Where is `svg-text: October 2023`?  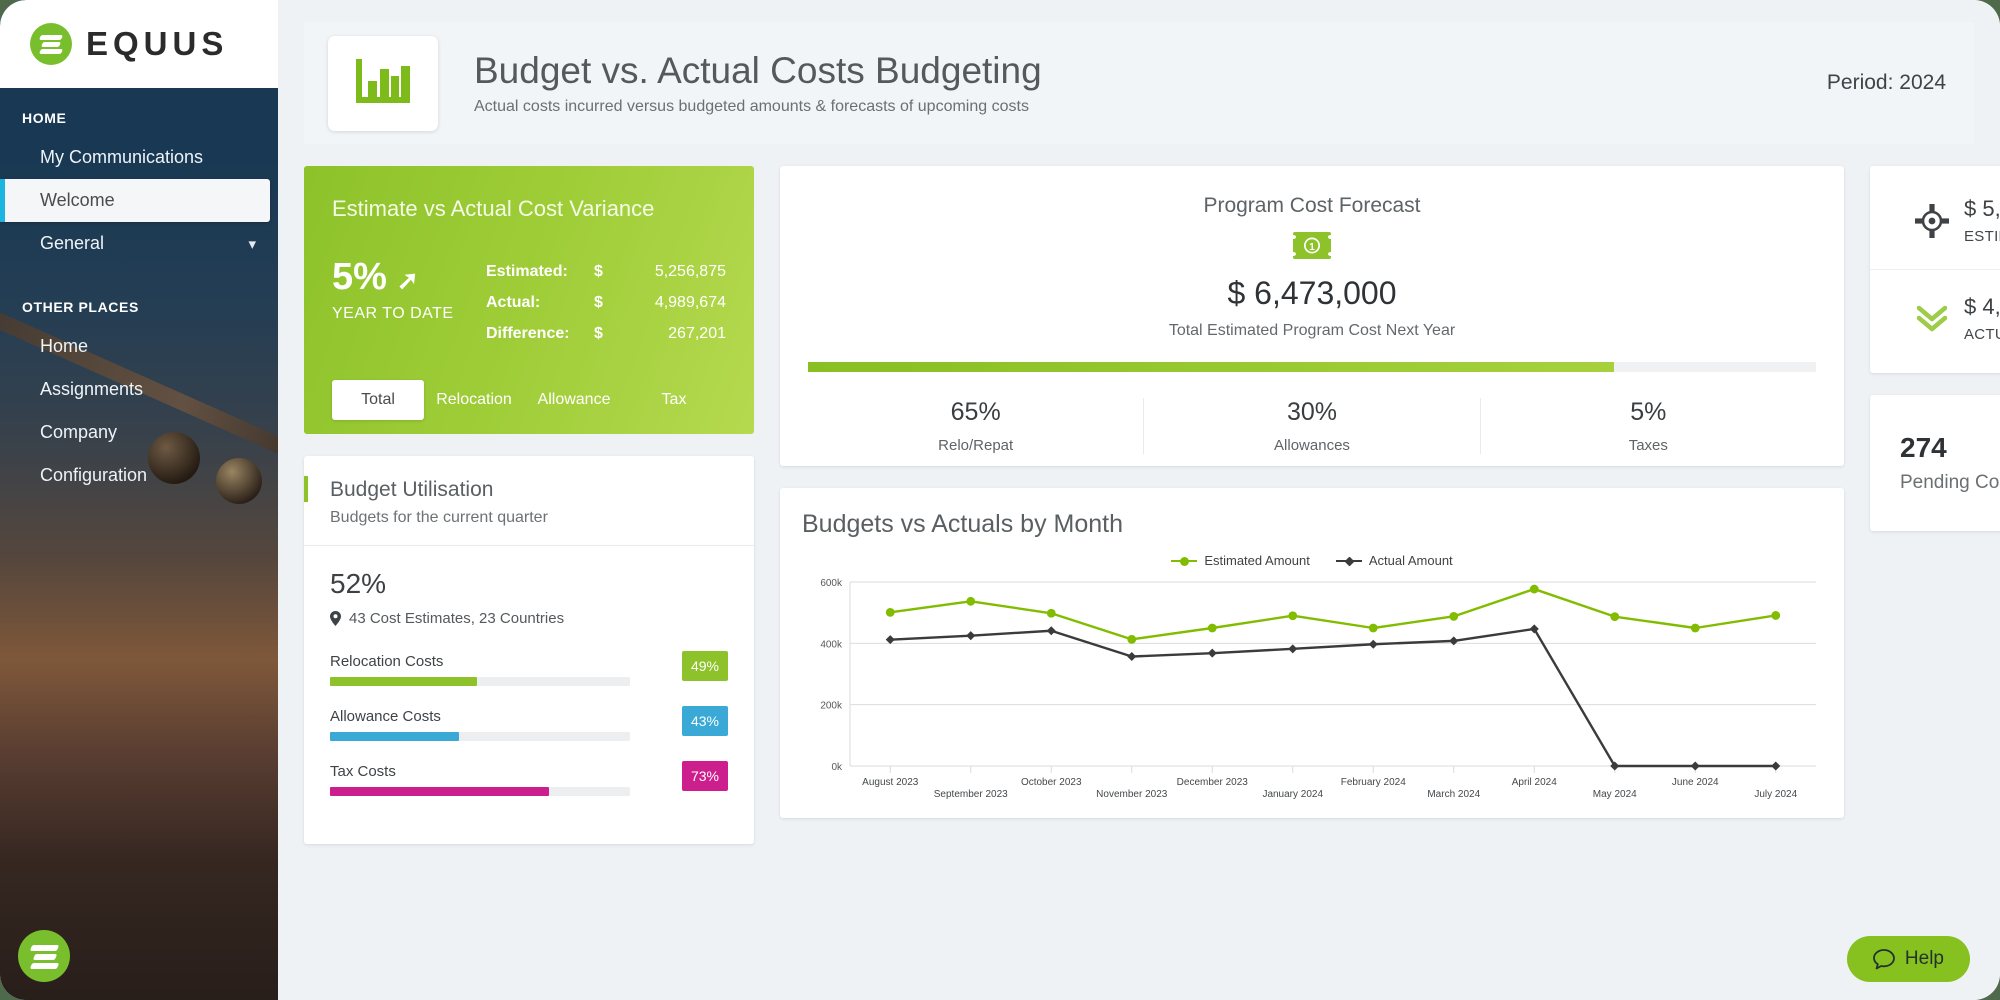
svg-text: October 2023 is located at coordinates (1051, 782).